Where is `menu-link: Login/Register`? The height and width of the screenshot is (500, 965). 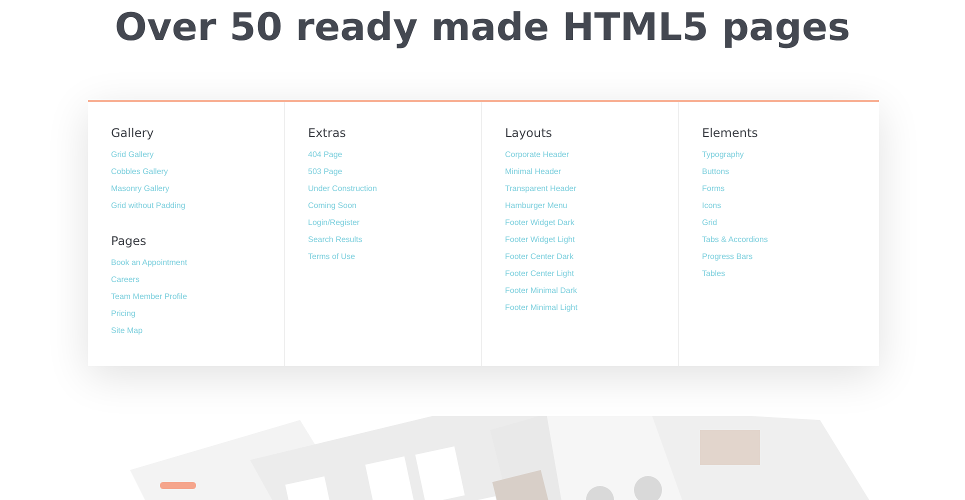
menu-link: Login/Register is located at coordinates (334, 222).